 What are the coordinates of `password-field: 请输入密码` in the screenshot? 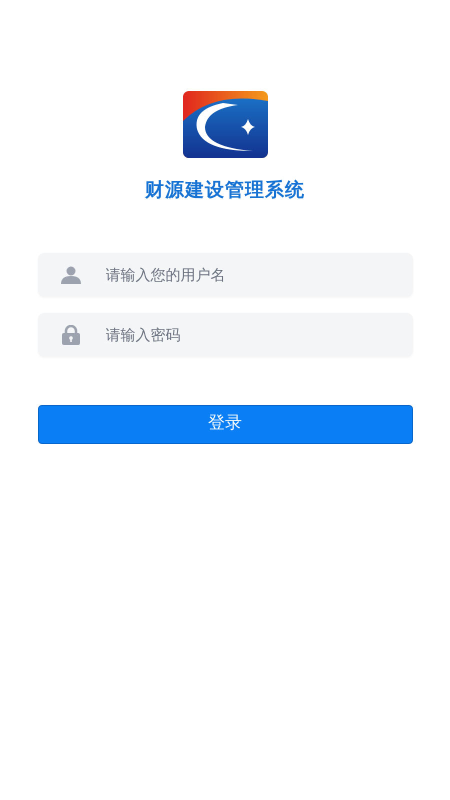 It's located at (225, 334).